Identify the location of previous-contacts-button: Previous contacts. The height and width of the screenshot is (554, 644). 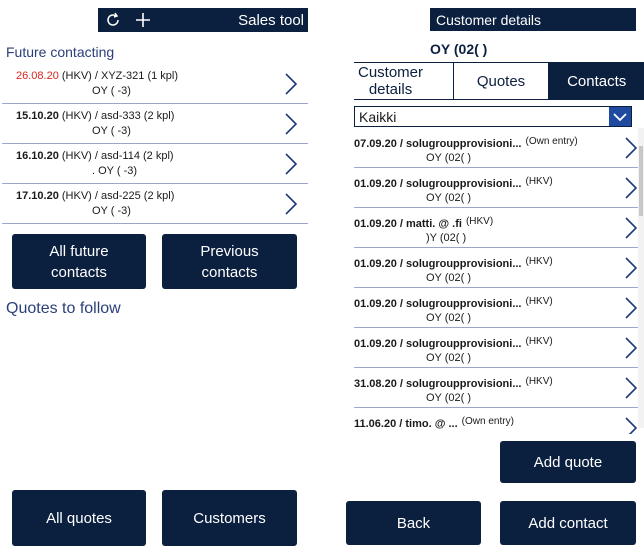
(229, 261).